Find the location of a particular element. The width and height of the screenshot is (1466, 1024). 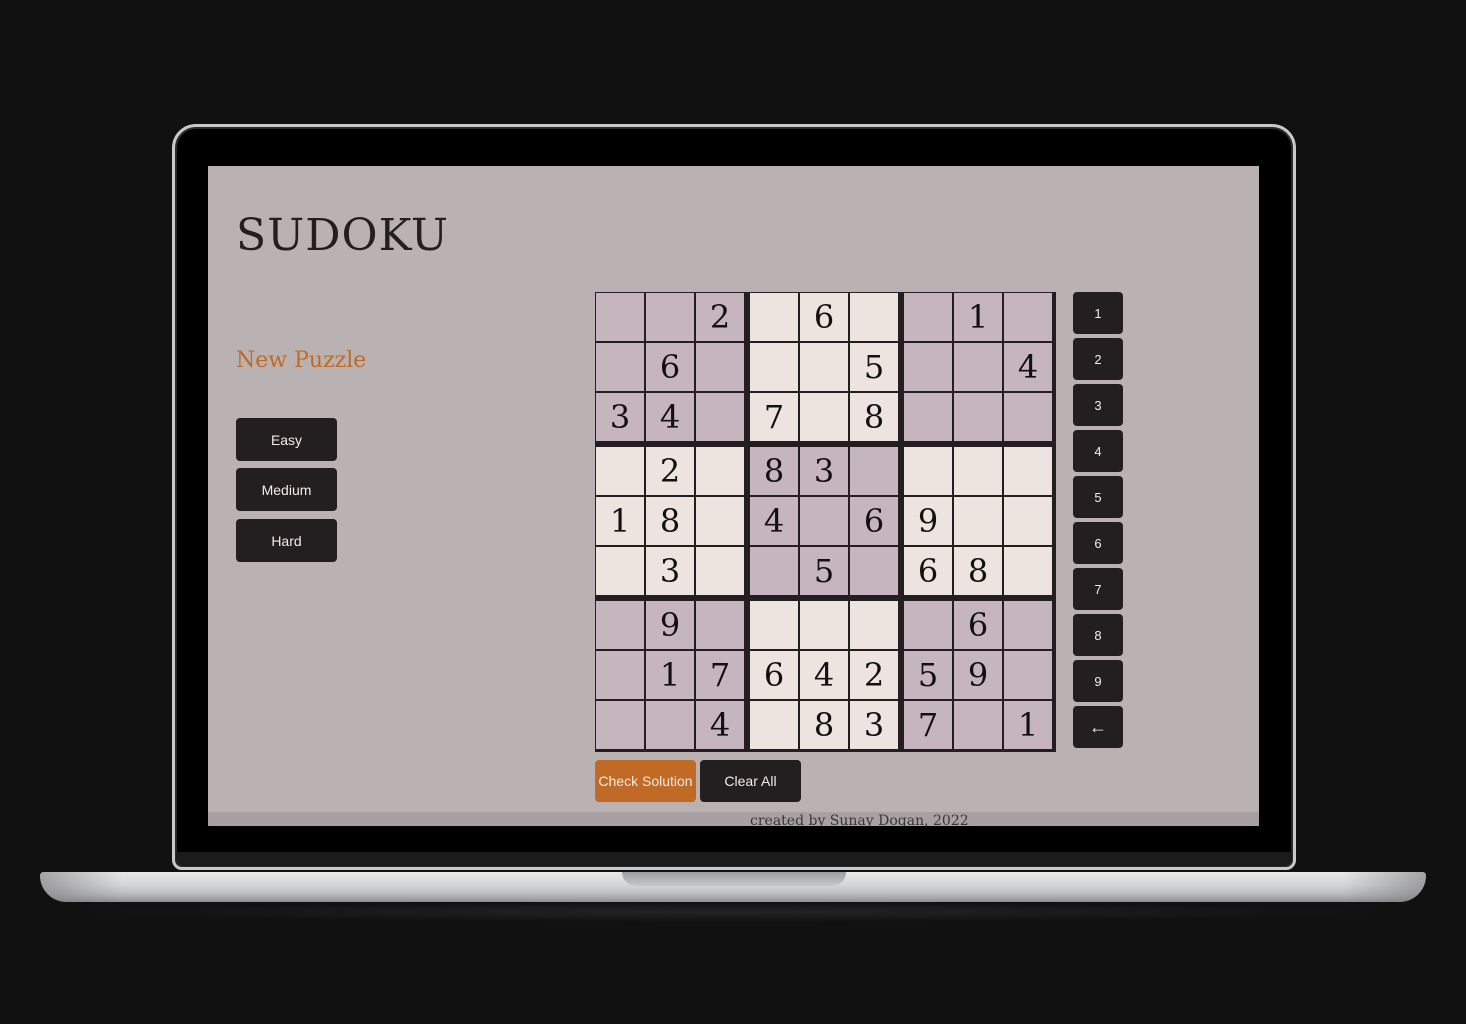

footer-credit: created by Sunay Dogan, 2022 is located at coordinates (859, 819).